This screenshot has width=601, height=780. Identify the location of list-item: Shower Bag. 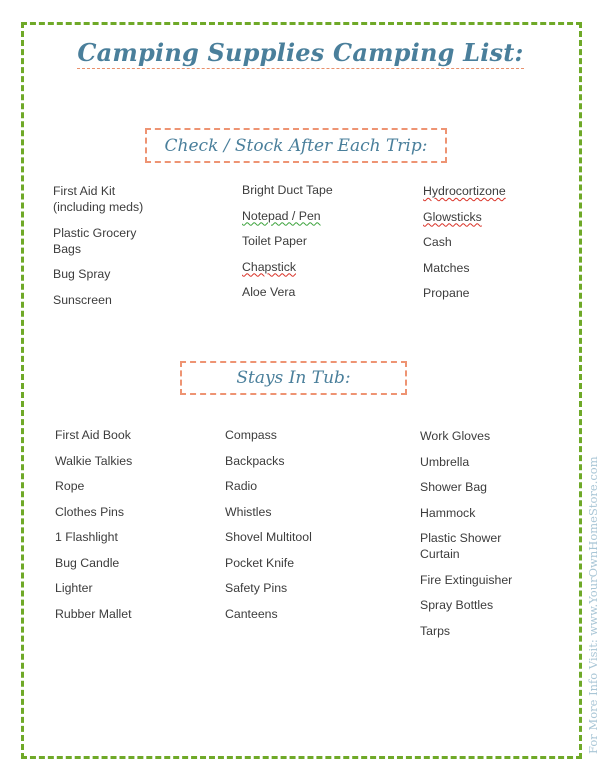
(453, 487).